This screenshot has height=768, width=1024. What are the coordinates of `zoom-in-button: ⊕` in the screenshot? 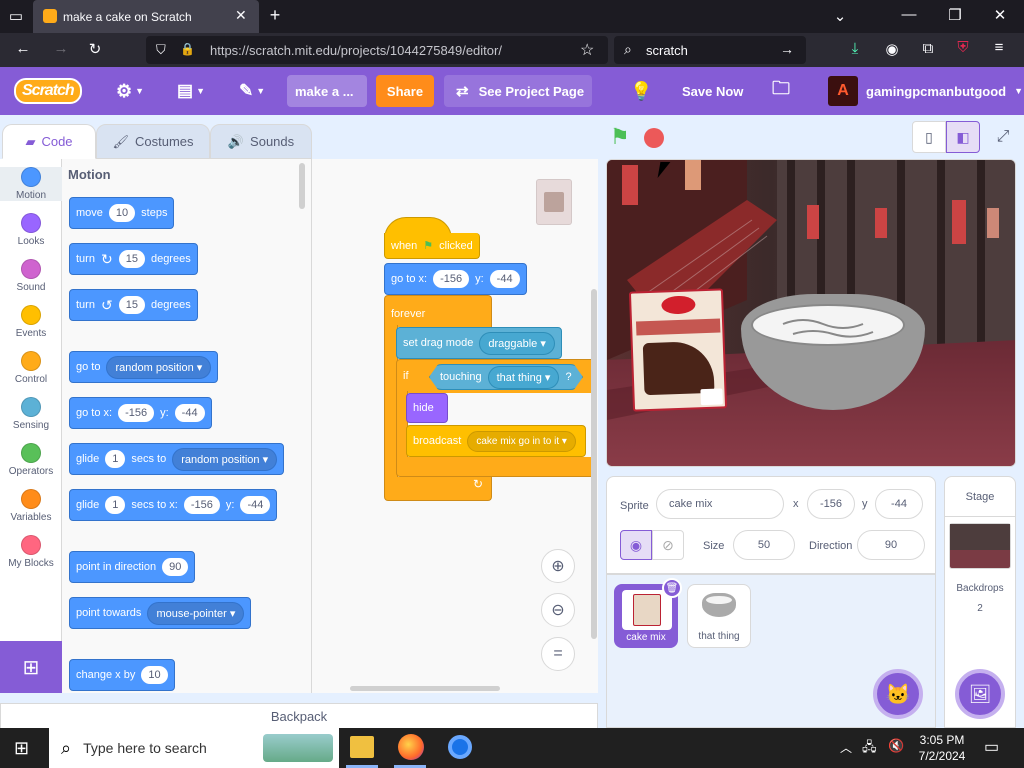 It's located at (558, 566).